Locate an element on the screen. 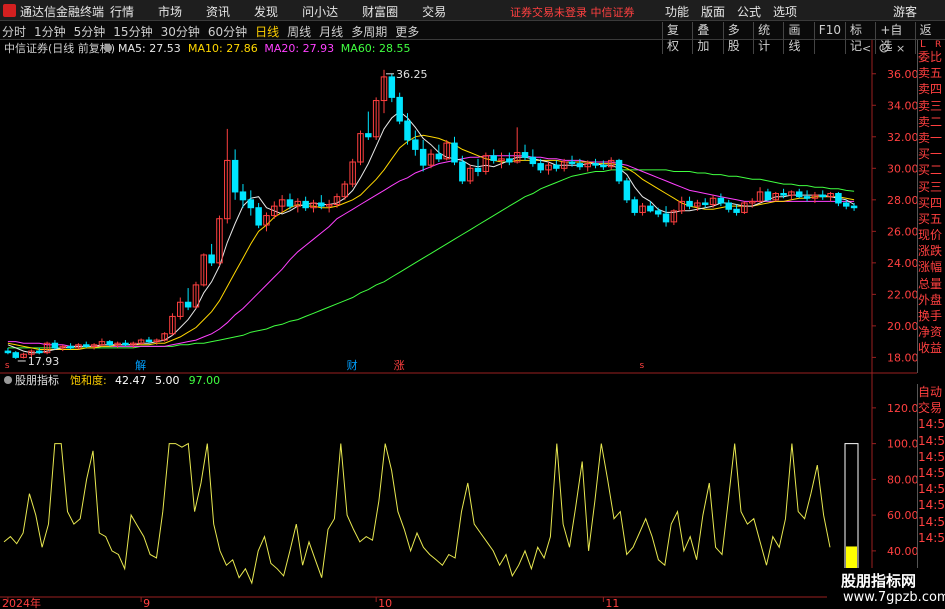 The width and height of the screenshot is (945, 609). tab-more: 更多 is located at coordinates (407, 31).